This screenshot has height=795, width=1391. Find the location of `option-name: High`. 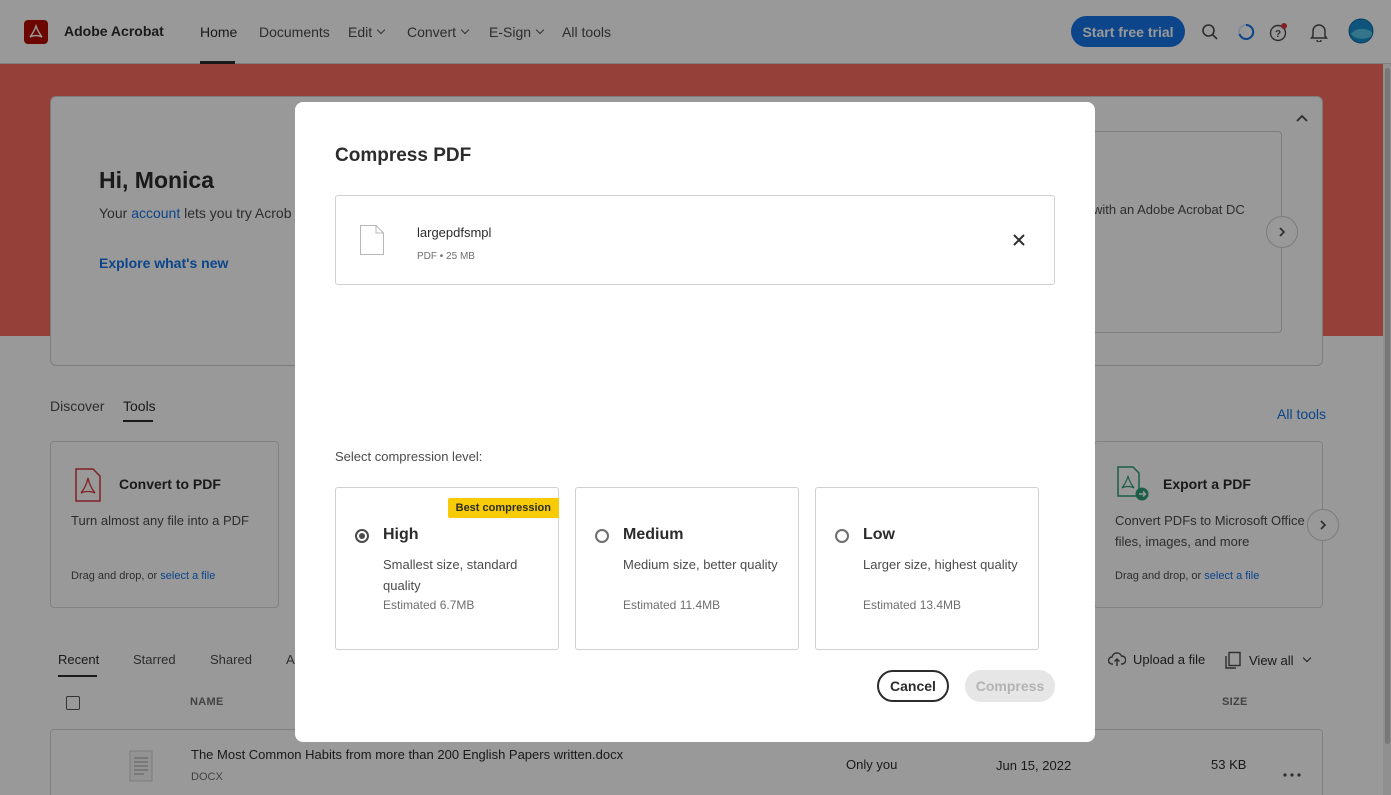

option-name: High is located at coordinates (401, 534).